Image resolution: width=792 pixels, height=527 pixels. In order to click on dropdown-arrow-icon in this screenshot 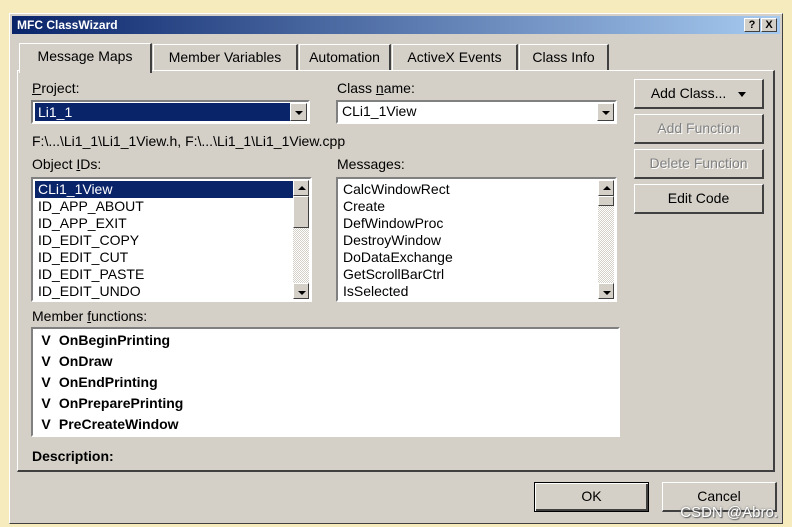, I will do `click(742, 94)`.